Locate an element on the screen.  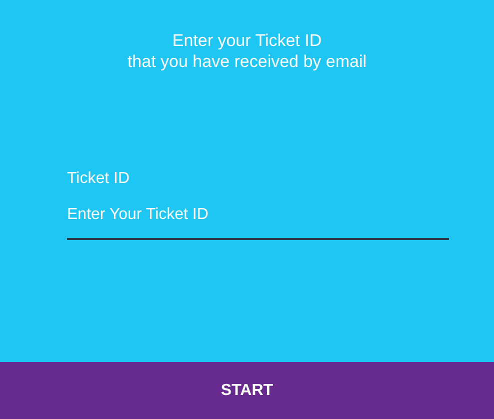
start-button: START is located at coordinates (247, 390).